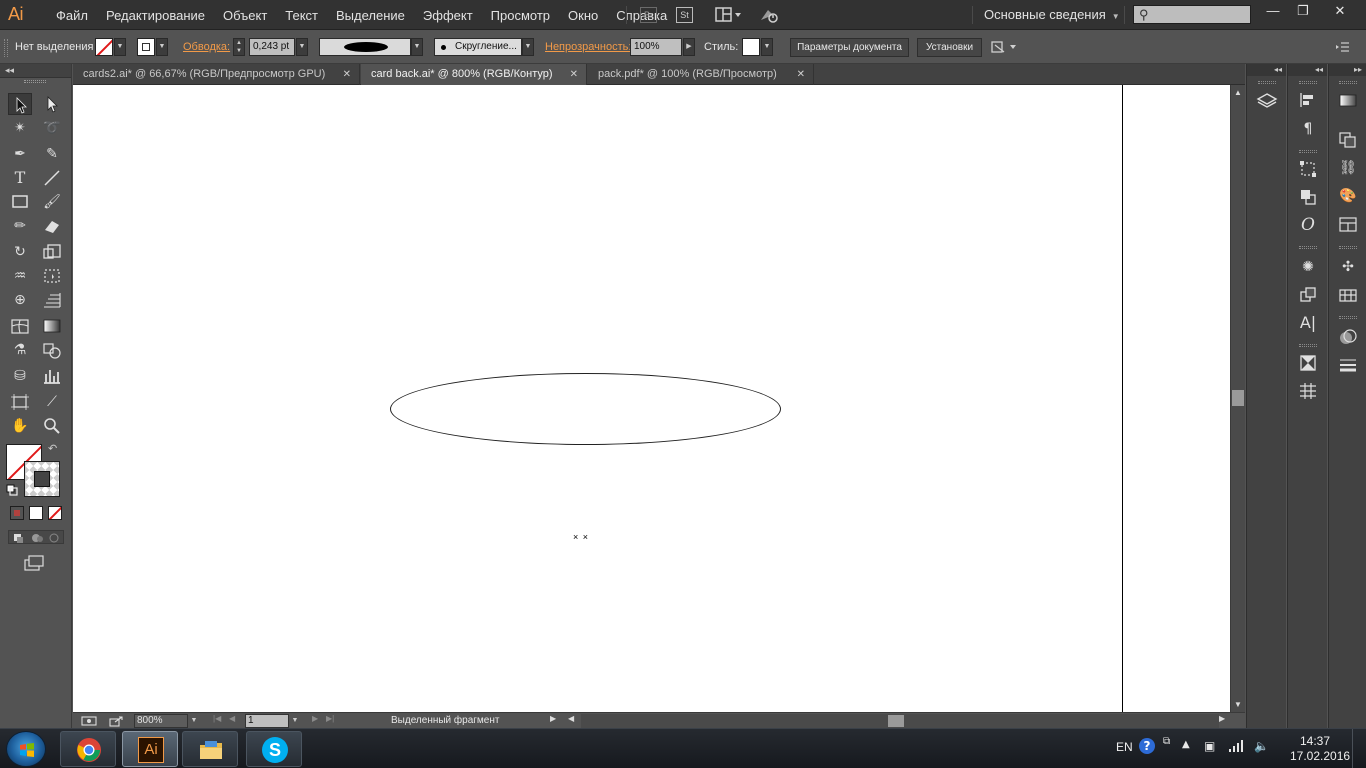 This screenshot has height=768, width=1366. What do you see at coordinates (656, 47) in the screenshot?
I see `opacity-field: 100%` at bounding box center [656, 47].